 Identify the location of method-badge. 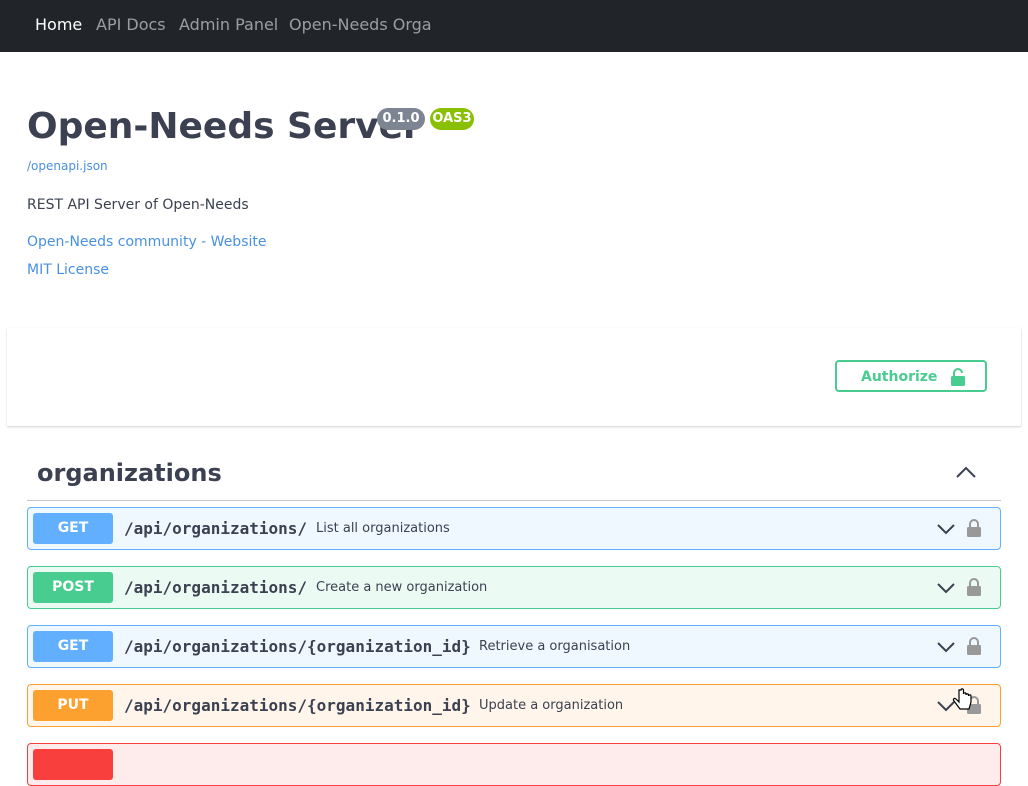
(73, 764).